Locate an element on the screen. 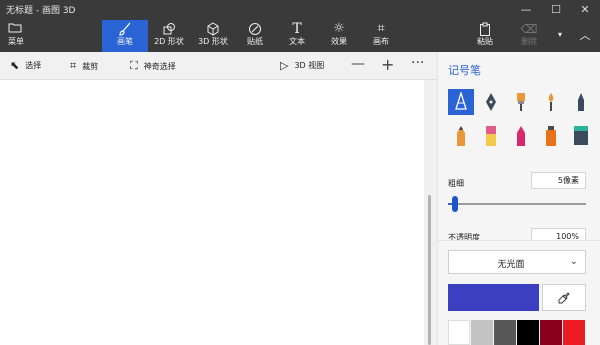 Image resolution: width=600 pixels, height=345 pixels. eyedropper-button is located at coordinates (564, 297).